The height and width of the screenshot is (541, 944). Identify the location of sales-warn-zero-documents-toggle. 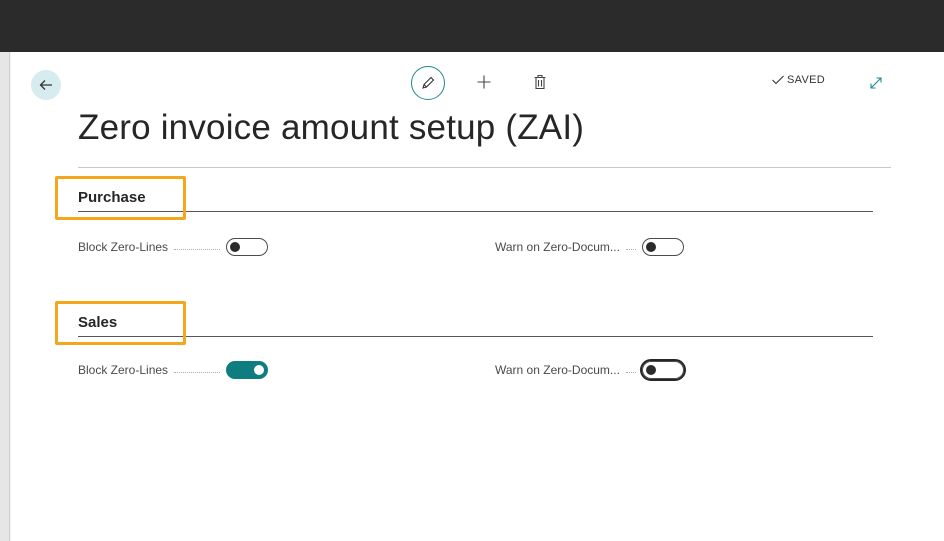
(662, 370).